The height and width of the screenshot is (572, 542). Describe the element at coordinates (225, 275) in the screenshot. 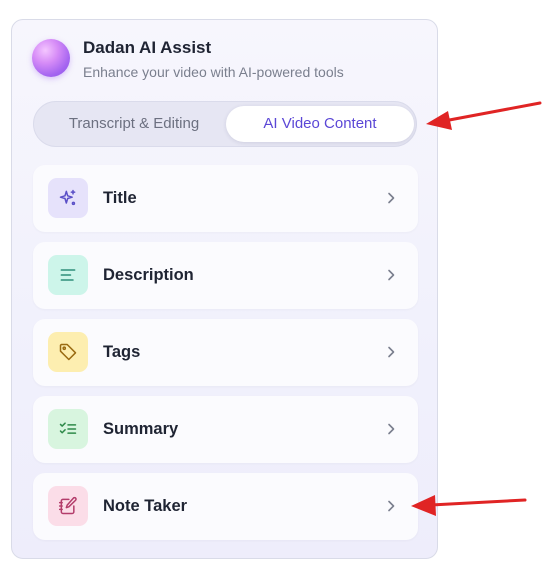

I see `menu-item-description: Description` at that location.